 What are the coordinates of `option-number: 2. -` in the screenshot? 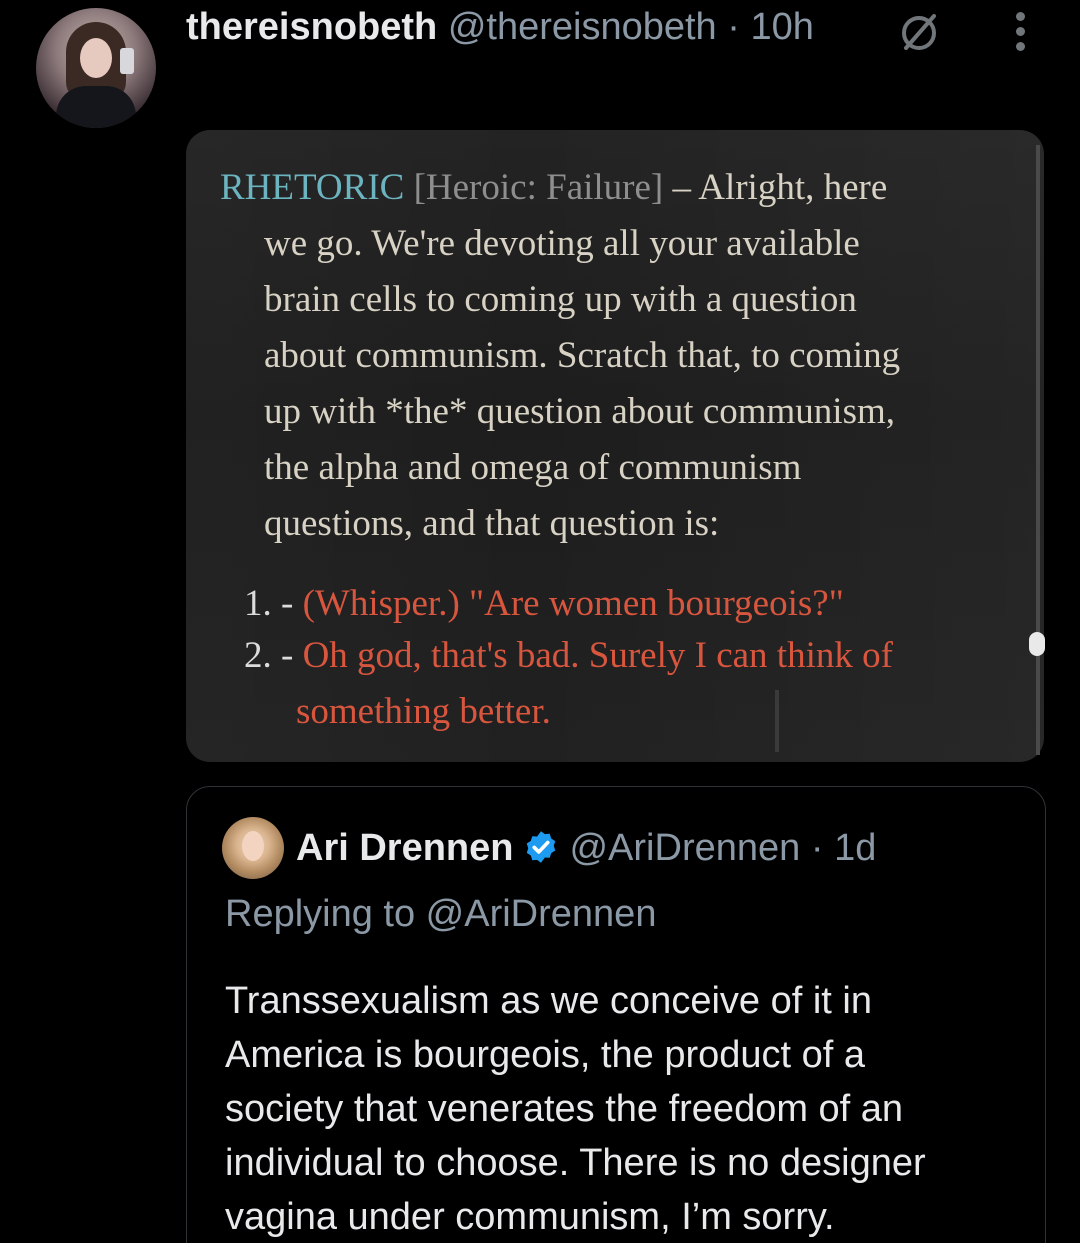 It's located at (269, 655).